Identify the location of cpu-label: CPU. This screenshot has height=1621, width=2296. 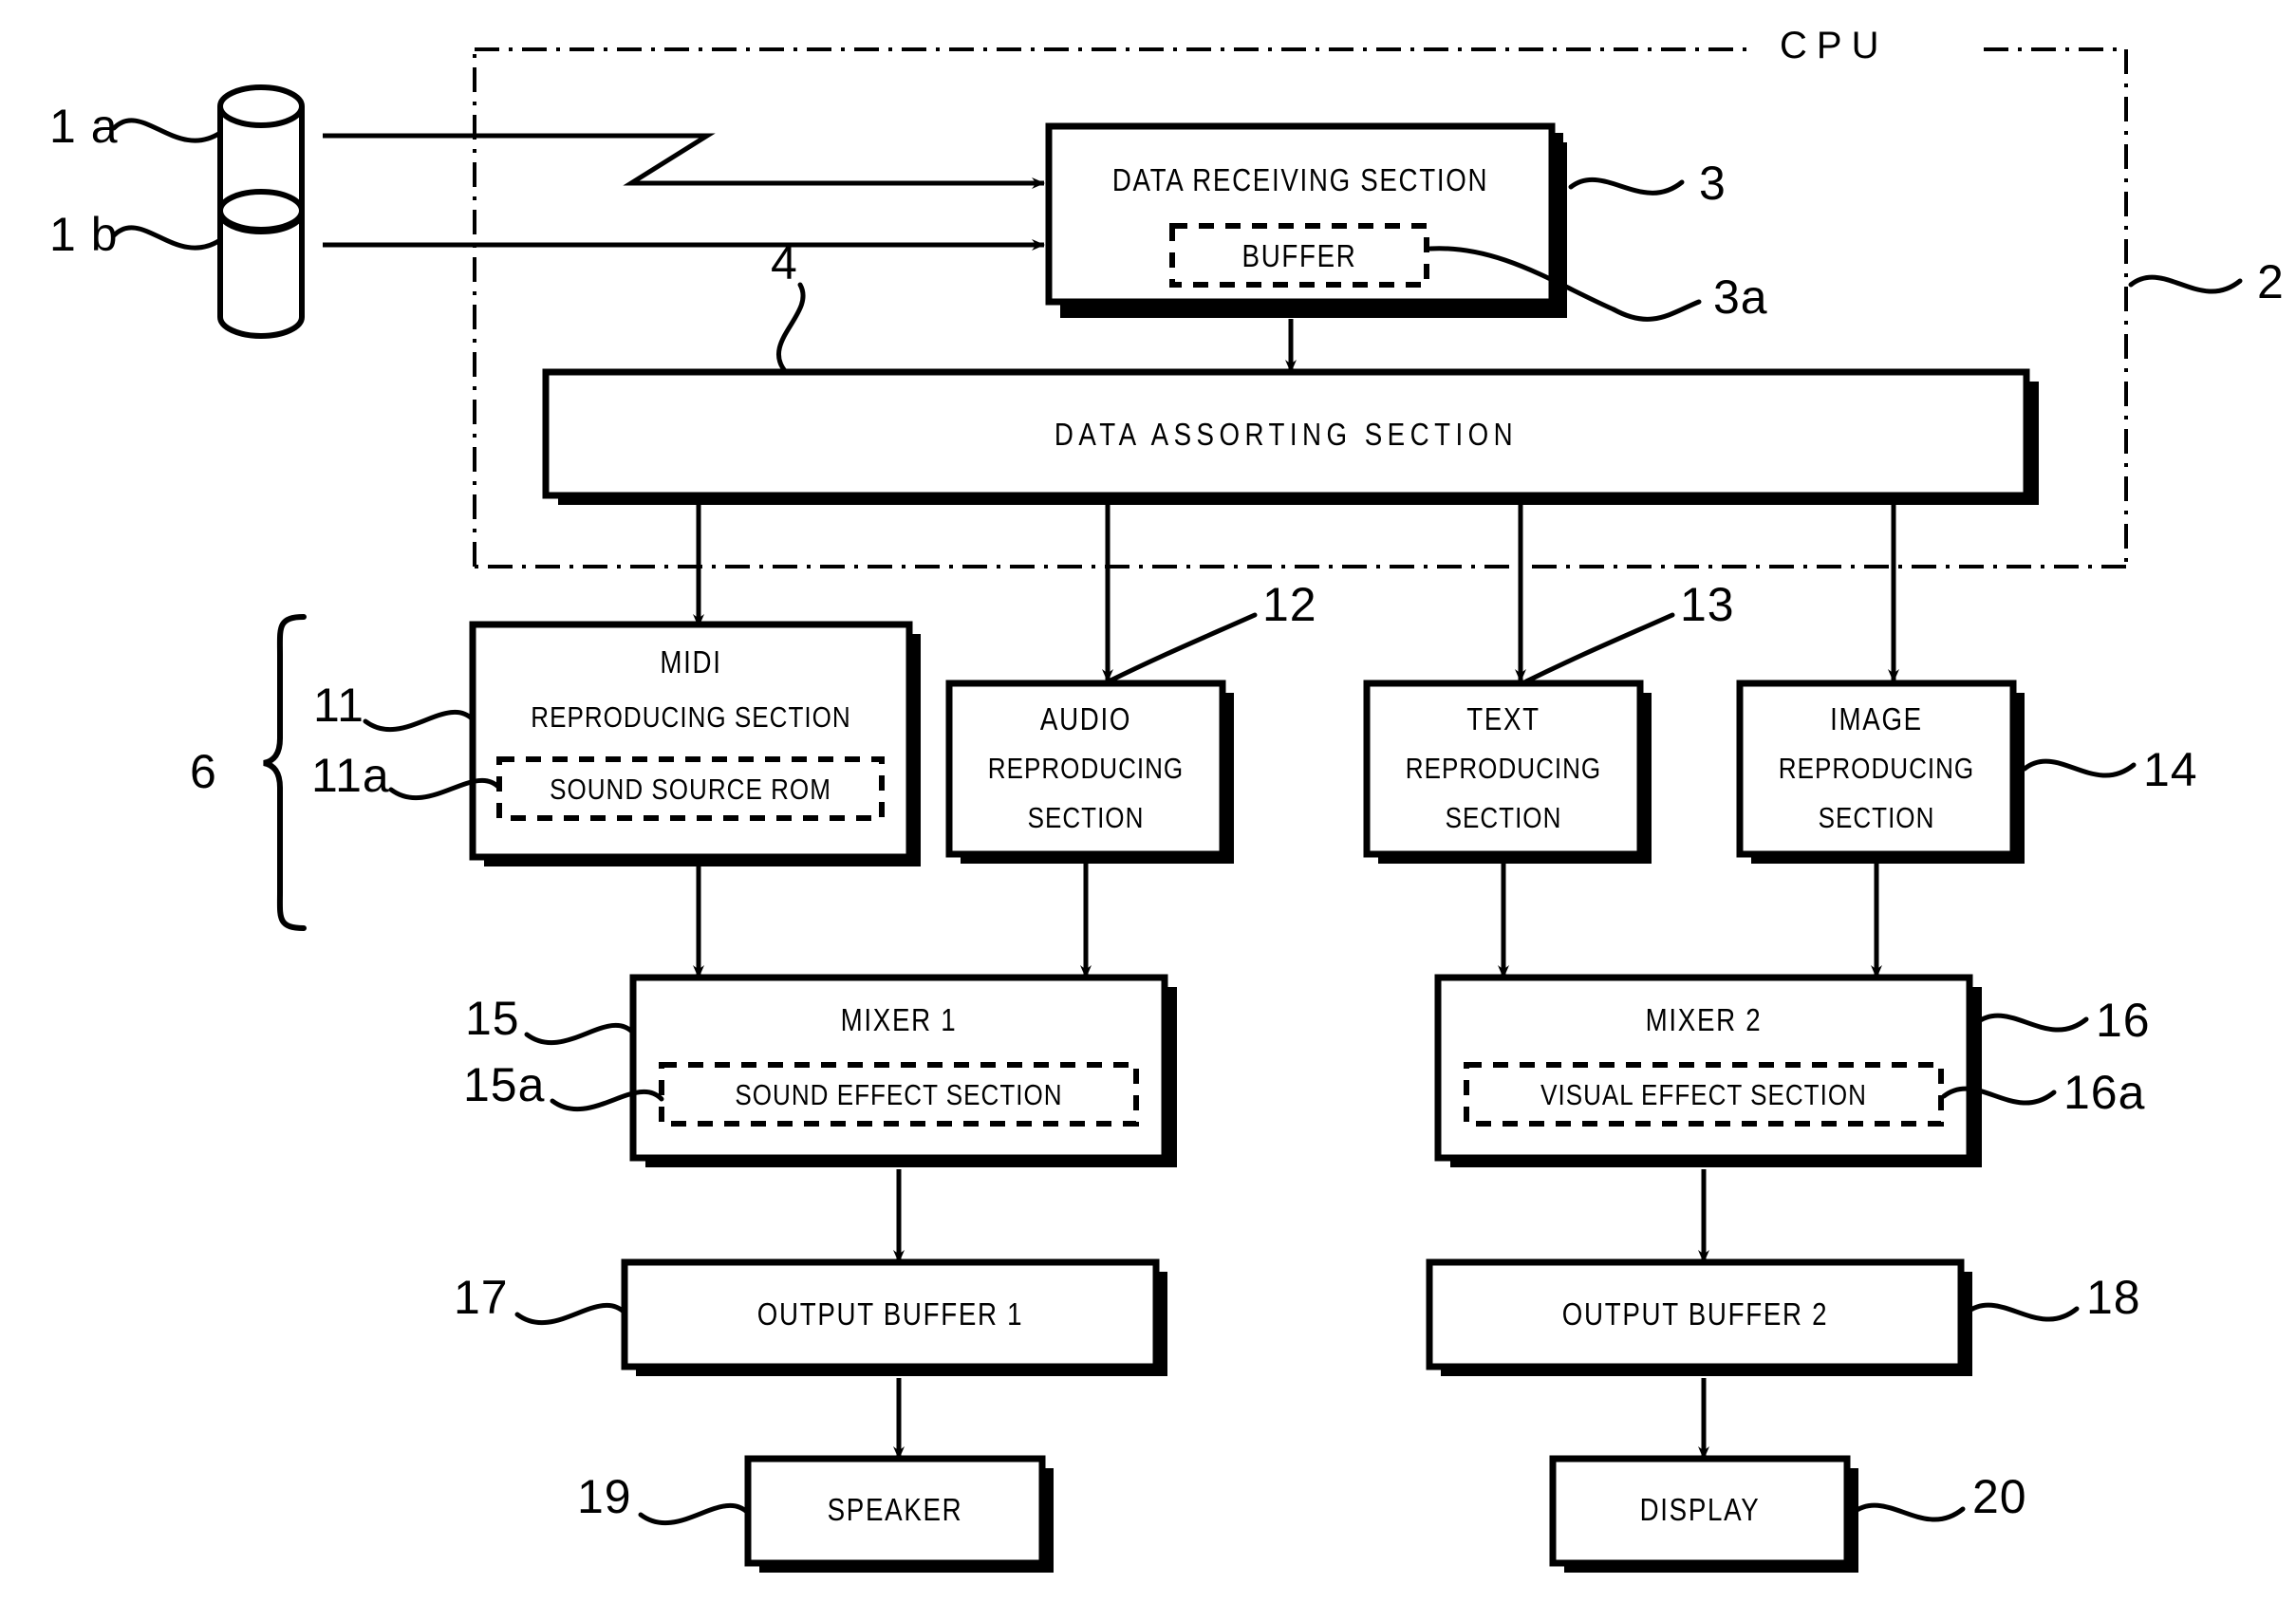
(1834, 45).